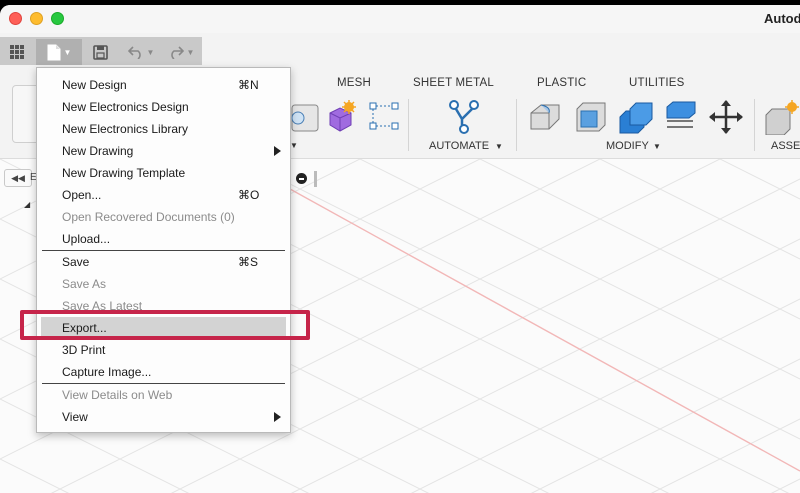 Image resolution: width=800 pixels, height=493 pixels. I want to click on menu-item-shortcut: ⌘N, so click(248, 85).